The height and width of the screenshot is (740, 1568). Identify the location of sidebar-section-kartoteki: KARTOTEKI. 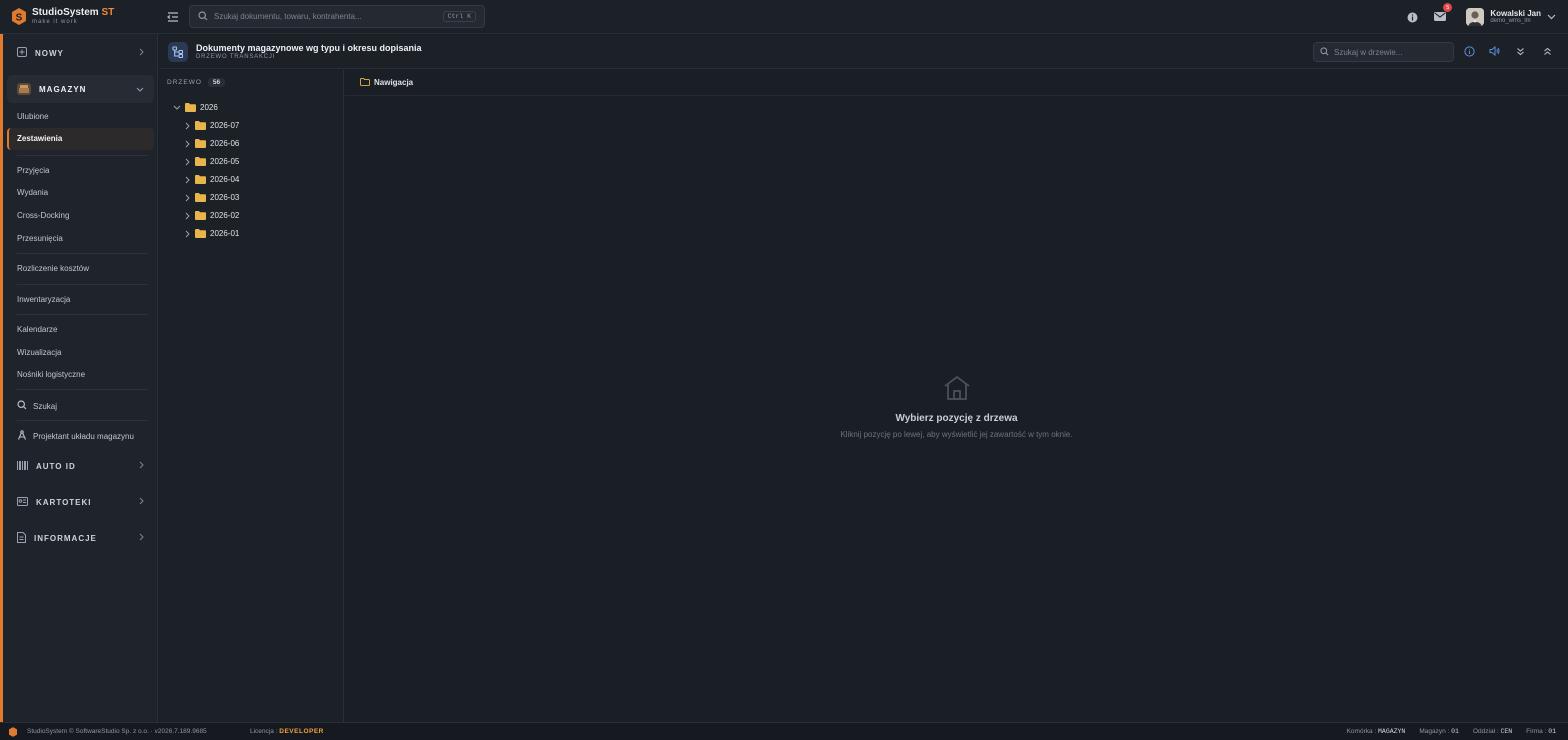
(80, 502).